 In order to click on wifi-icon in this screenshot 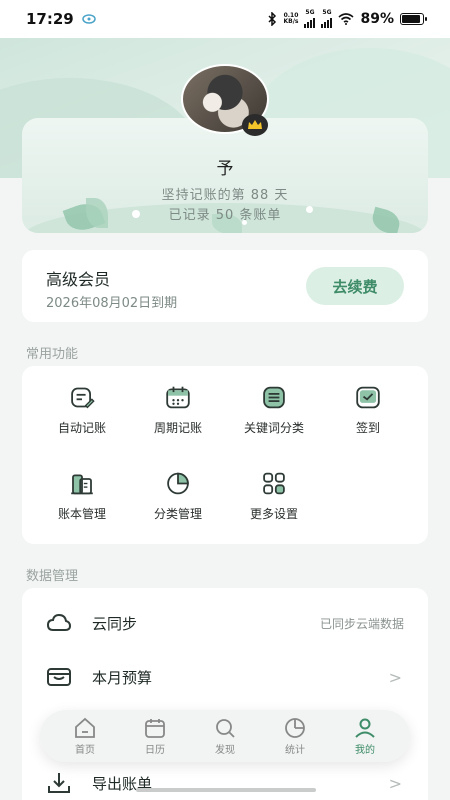, I will do `click(346, 19)`.